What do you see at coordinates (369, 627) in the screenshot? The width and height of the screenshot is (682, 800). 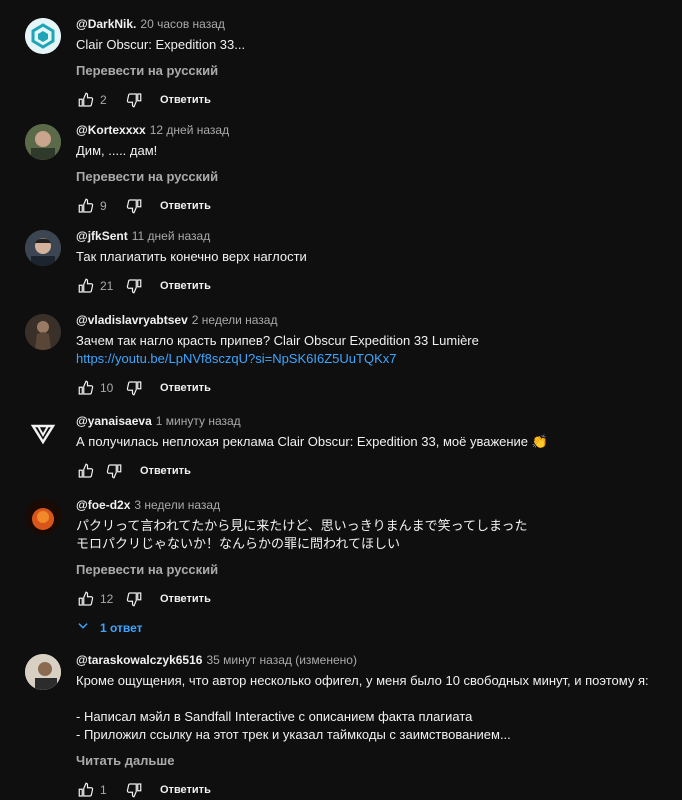 I see `show-replies-button: 1 ответ` at bounding box center [369, 627].